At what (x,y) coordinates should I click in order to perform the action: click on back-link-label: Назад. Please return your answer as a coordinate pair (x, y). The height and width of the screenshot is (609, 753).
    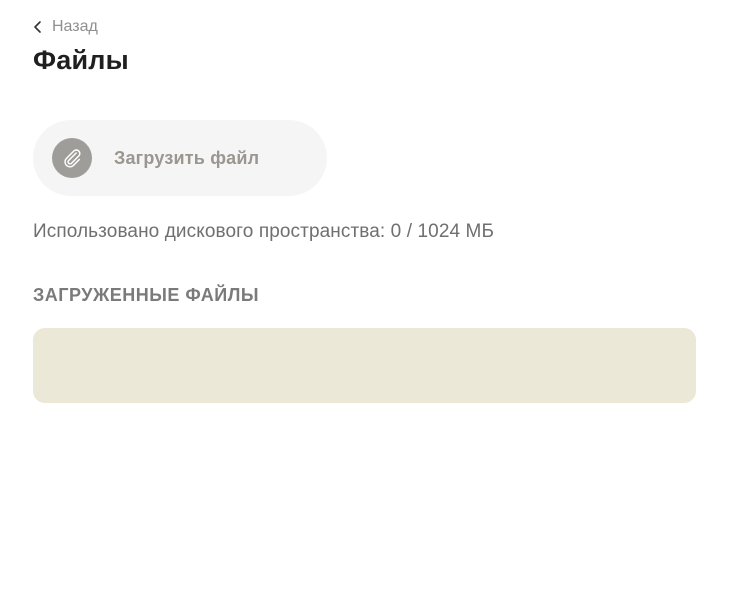
    Looking at the image, I should click on (75, 26).